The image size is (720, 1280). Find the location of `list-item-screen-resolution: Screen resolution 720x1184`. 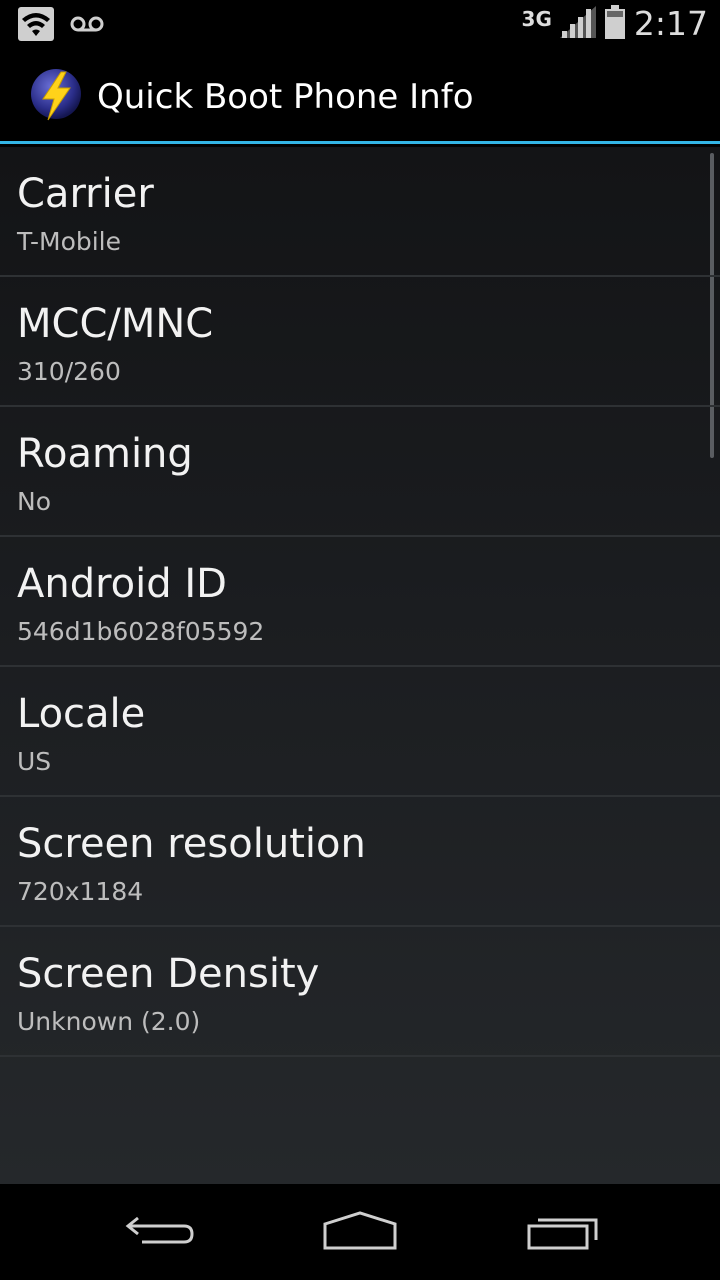

list-item-screen-resolution: Screen resolution 720x1184 is located at coordinates (360, 862).